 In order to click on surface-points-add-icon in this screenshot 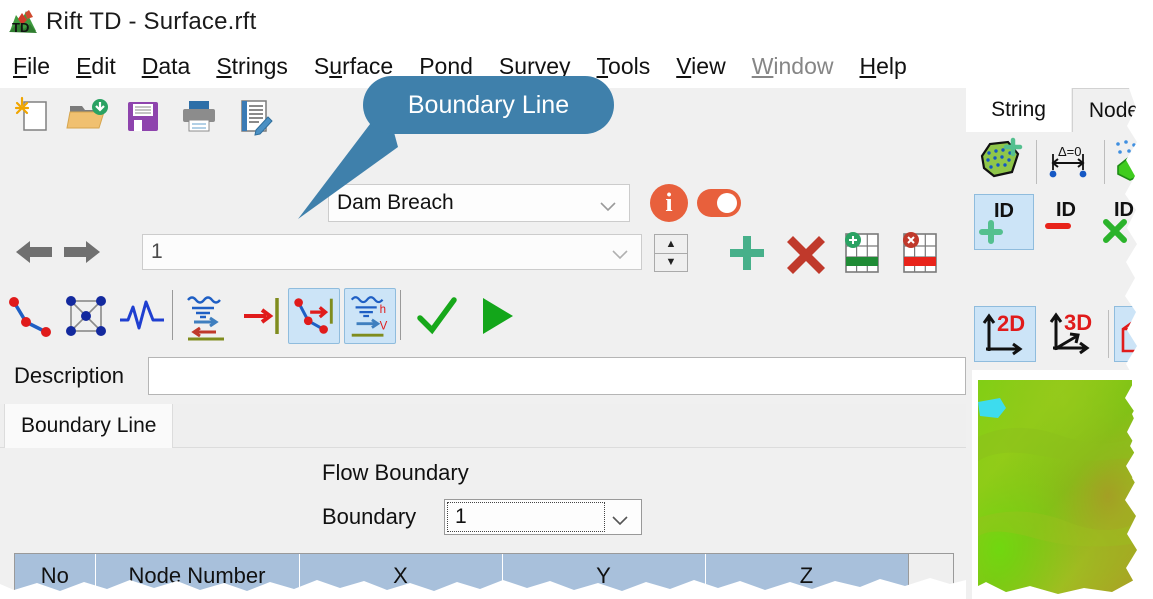, I will do `click(1002, 162)`.